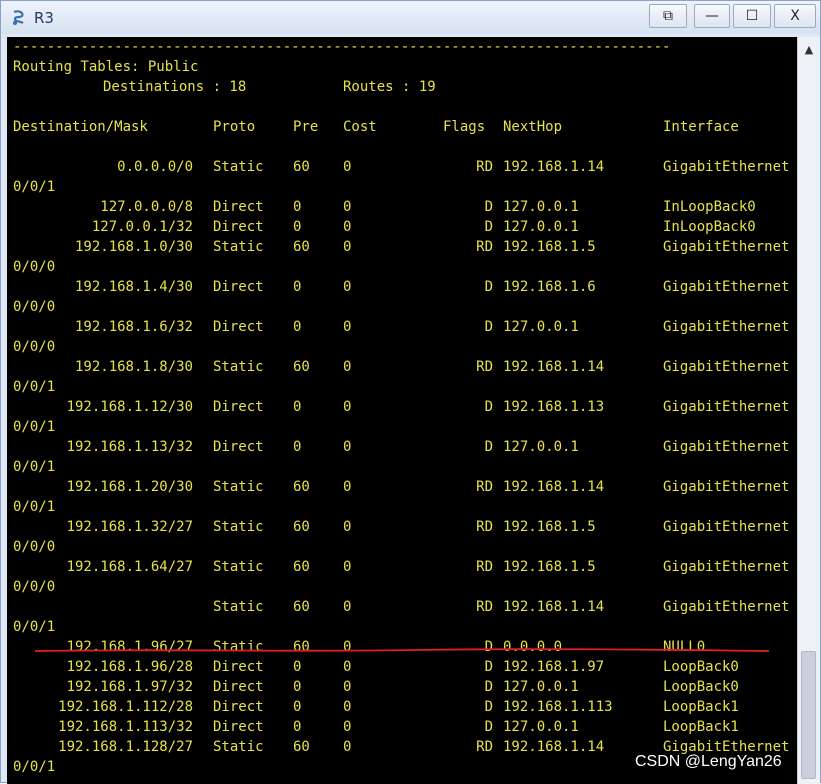 Image resolution: width=821 pixels, height=784 pixels. Describe the element at coordinates (133, 367) in the screenshot. I see `route-destination: 192.168.1.8/30` at that location.